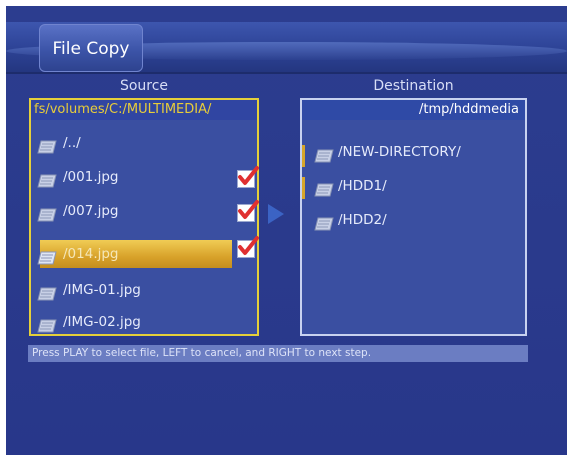 Image resolution: width=573 pixels, height=459 pixels. What do you see at coordinates (145, 177) in the screenshot?
I see `list-item: /001.jpg` at bounding box center [145, 177].